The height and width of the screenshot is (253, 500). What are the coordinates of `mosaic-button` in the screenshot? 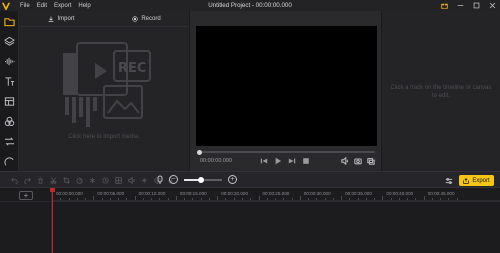 It's located at (118, 180).